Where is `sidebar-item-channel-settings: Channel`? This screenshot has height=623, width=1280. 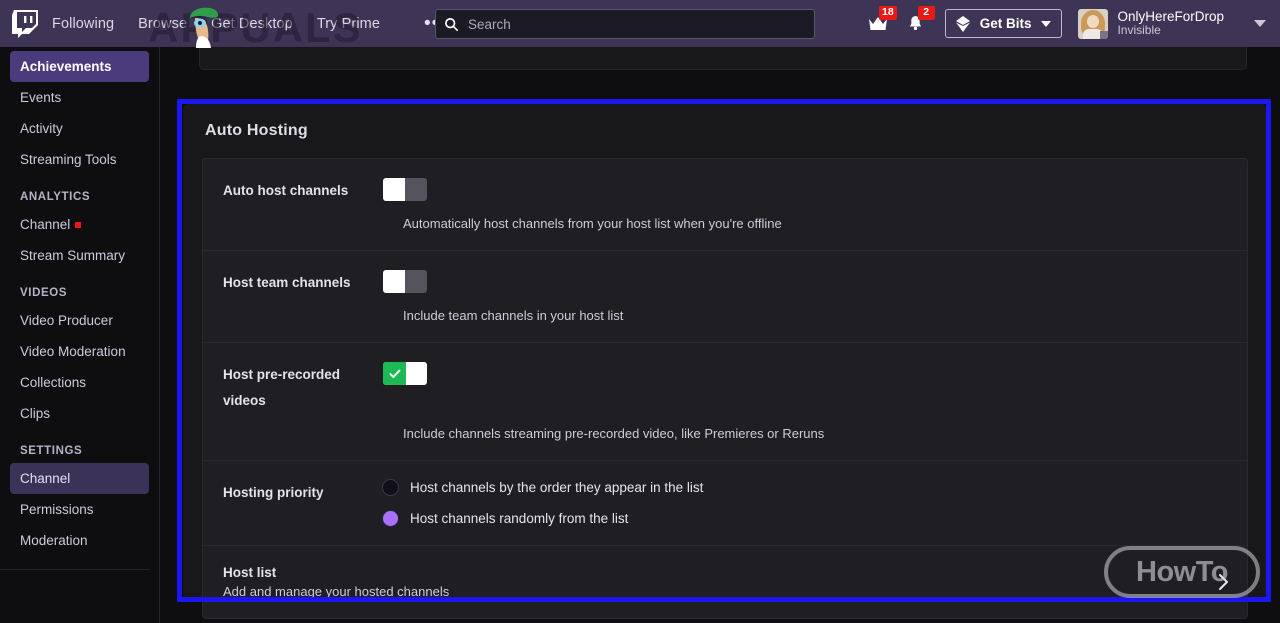 sidebar-item-channel-settings: Channel is located at coordinates (79, 478).